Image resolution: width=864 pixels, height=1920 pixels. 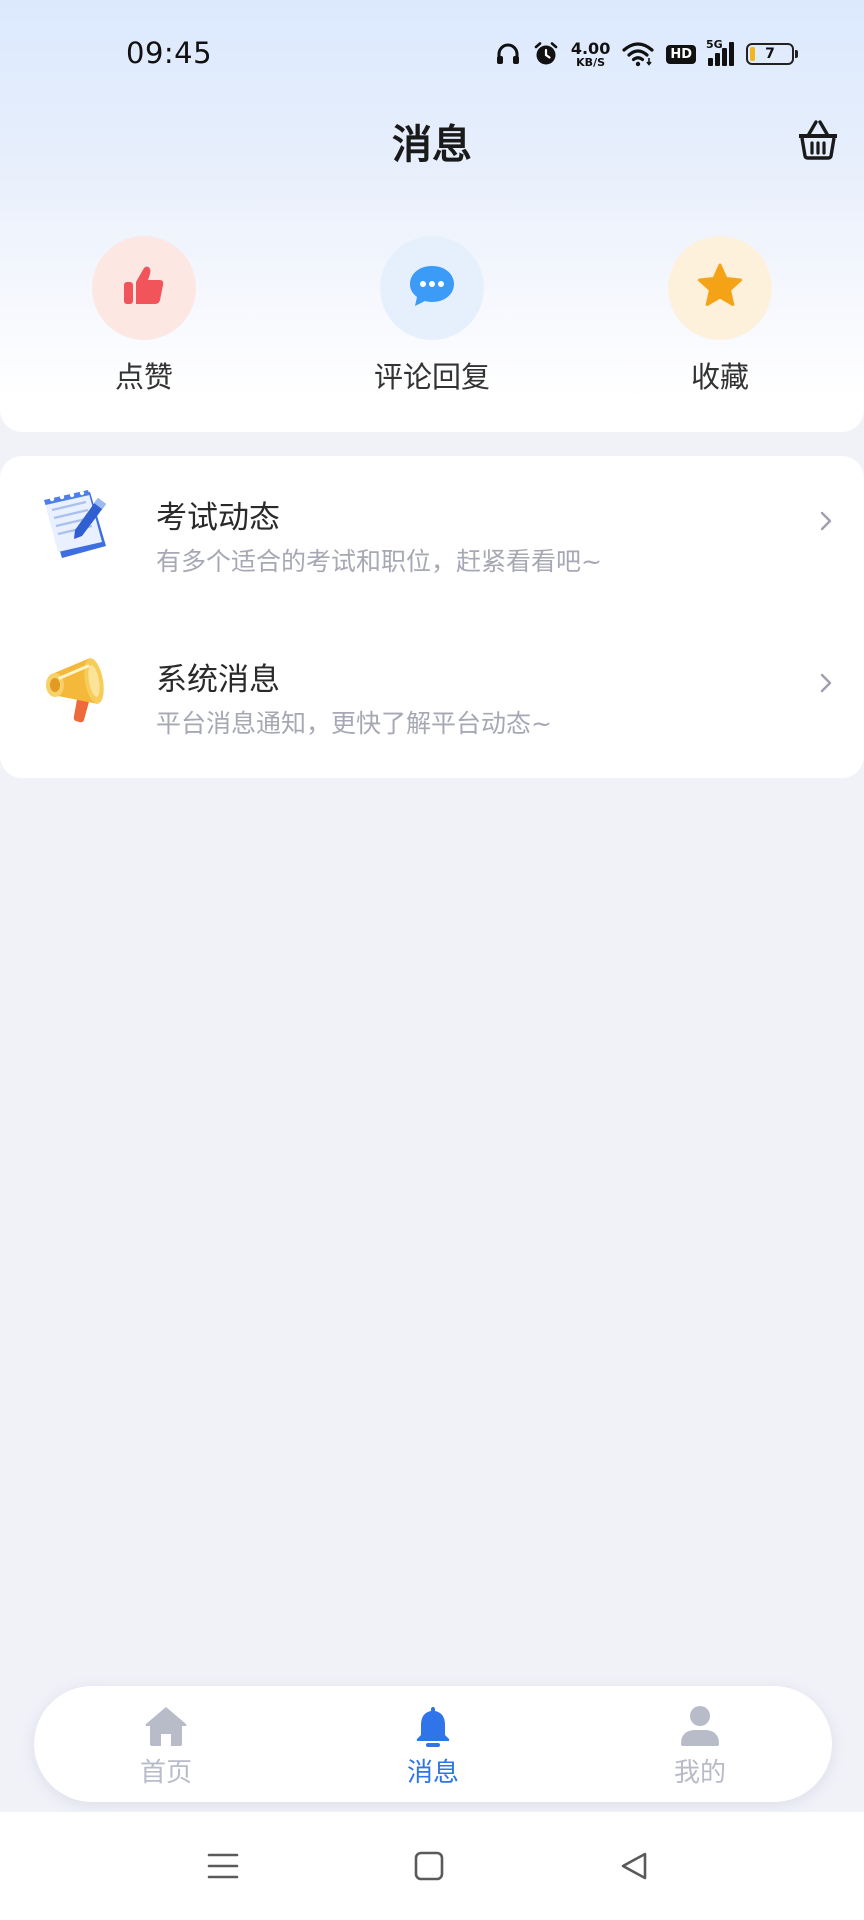 What do you see at coordinates (223, 1866) in the screenshot?
I see `menu-icon` at bounding box center [223, 1866].